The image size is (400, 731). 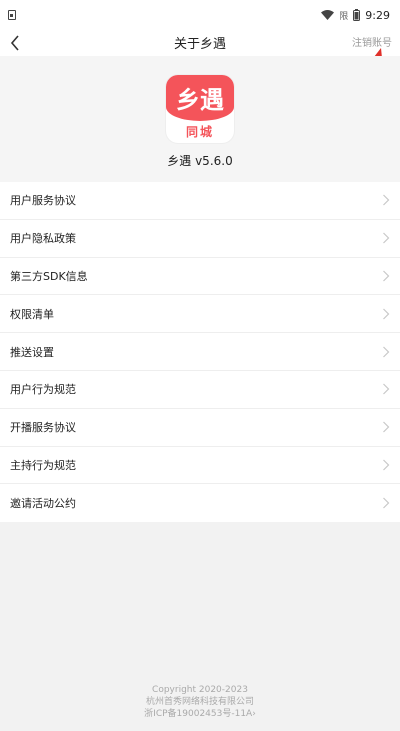 What do you see at coordinates (200, 100) in the screenshot?
I see `logo-main-text: 乡遇` at bounding box center [200, 100].